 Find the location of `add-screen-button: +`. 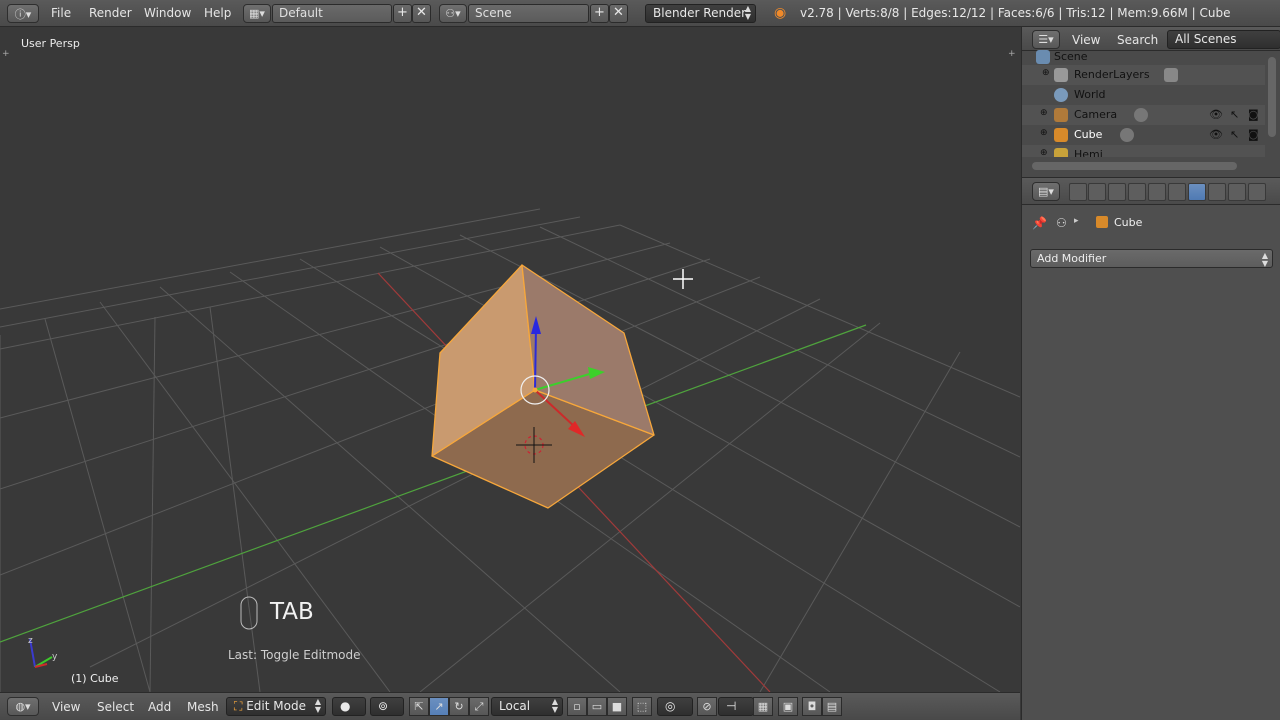

add-screen-button: + is located at coordinates (402, 13).